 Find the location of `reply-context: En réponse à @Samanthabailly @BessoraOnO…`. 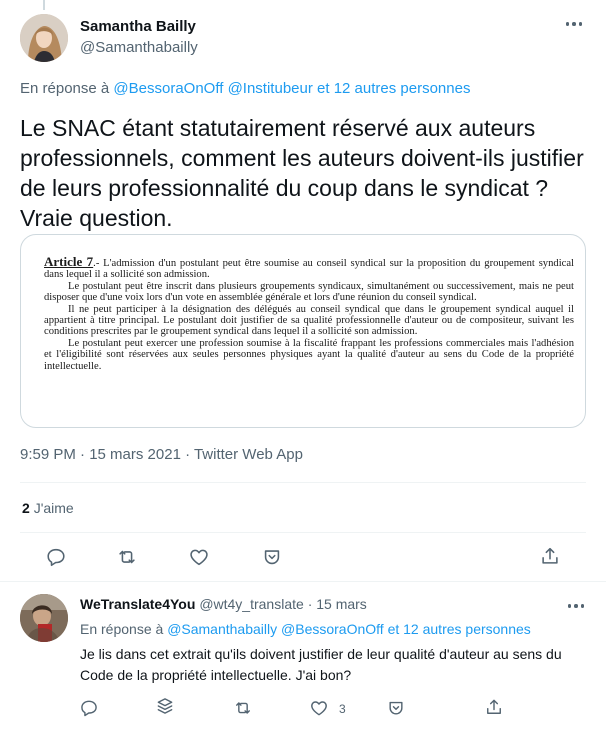

reply-context: En réponse à @Samanthabailly @BessoraOnO… is located at coordinates (305, 629).